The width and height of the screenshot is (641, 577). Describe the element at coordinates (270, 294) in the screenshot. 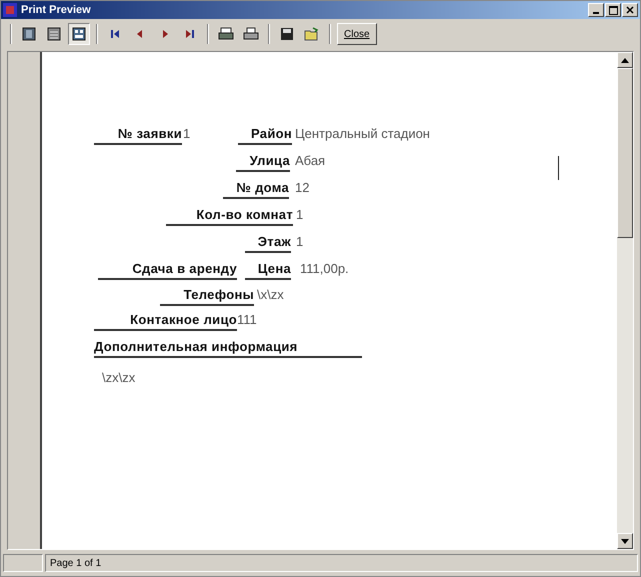

I see `field-value: \x\zx` at that location.